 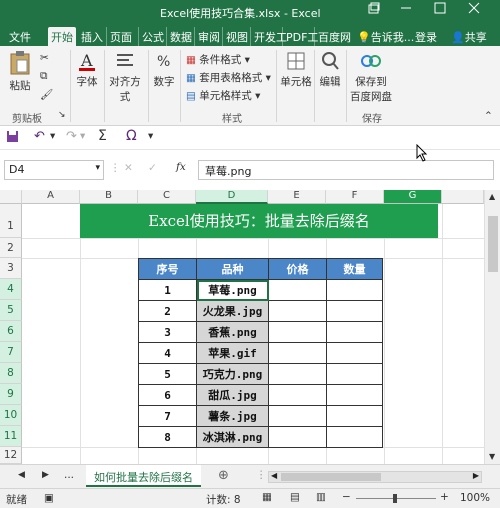 What do you see at coordinates (426, 36) in the screenshot?
I see `login-link: 登录` at bounding box center [426, 36].